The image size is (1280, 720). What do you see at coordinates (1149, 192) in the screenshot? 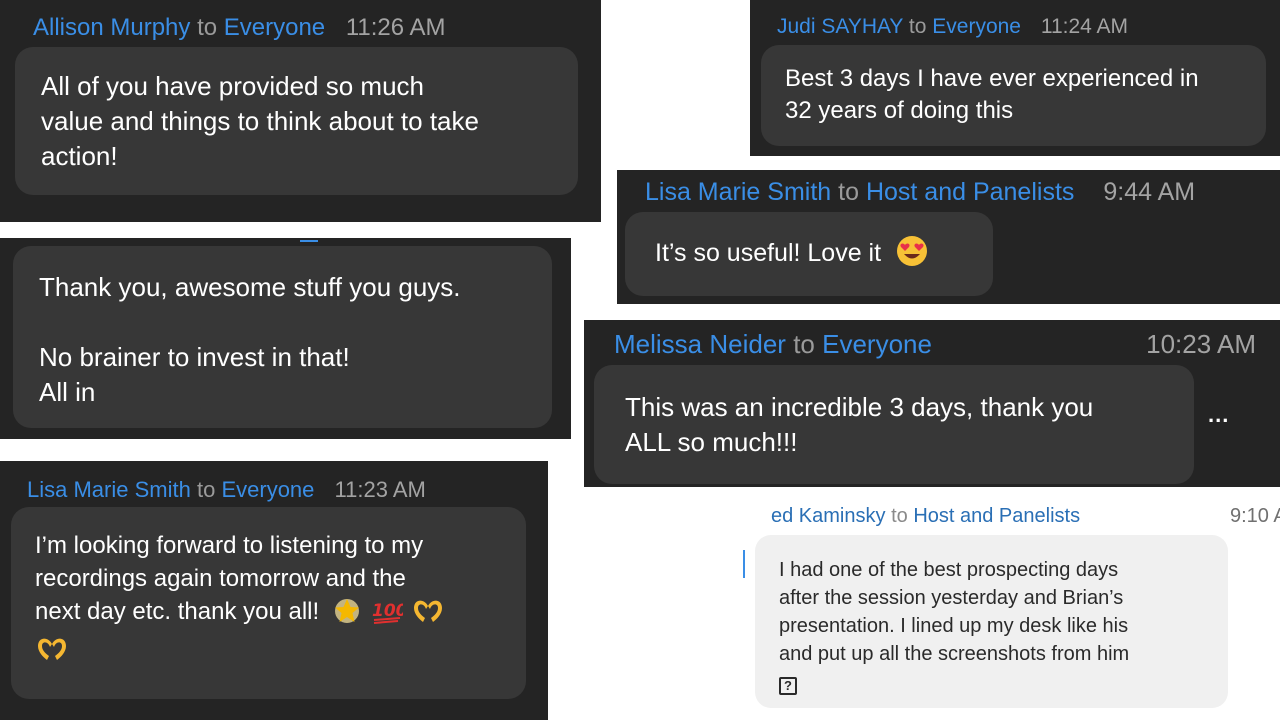
I see `timestamp: 9:44 AM` at bounding box center [1149, 192].